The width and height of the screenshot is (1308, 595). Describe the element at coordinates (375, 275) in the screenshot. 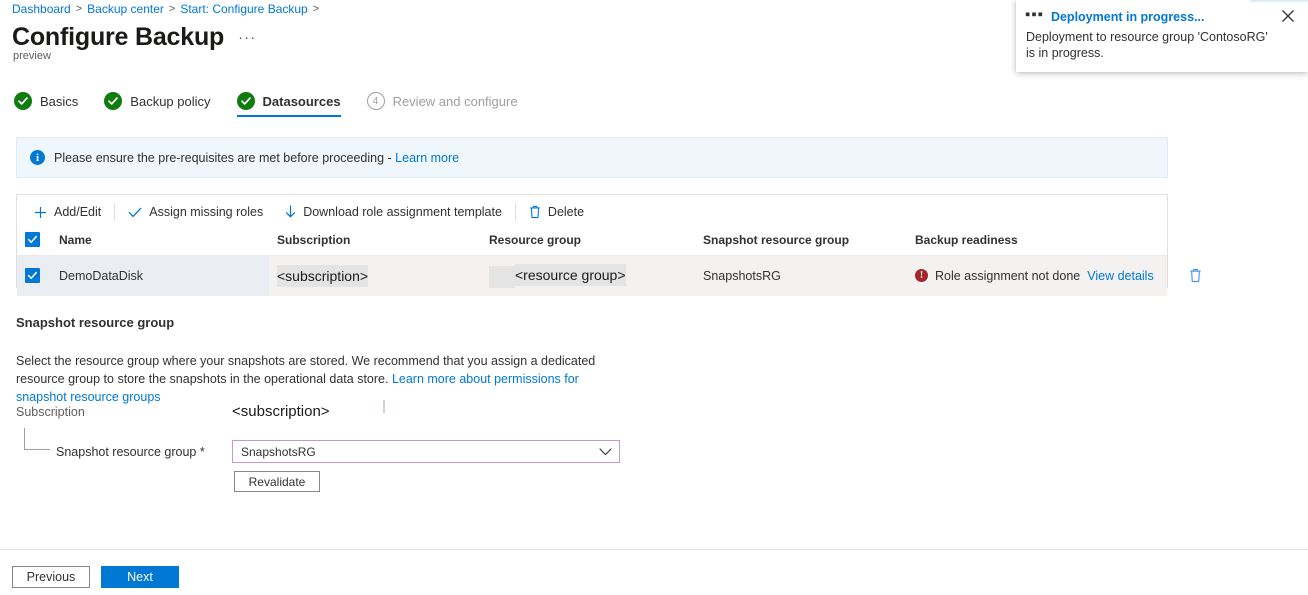

I see `cell-subscription: <subscription>` at that location.